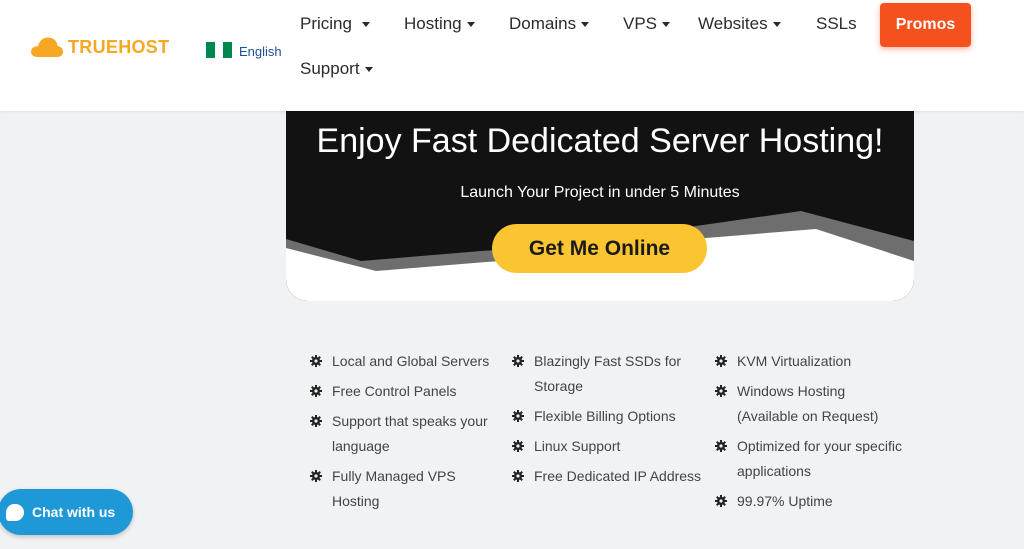 The image size is (1024, 549). Describe the element at coordinates (411, 361) in the screenshot. I see `feature-text: Local and Global Servers` at that location.